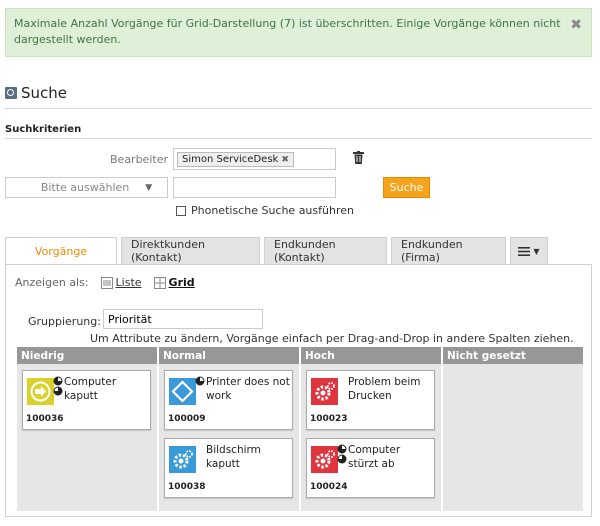 The width and height of the screenshot is (600, 526). Describe the element at coordinates (183, 319) in the screenshot. I see `grouping-input` at that location.